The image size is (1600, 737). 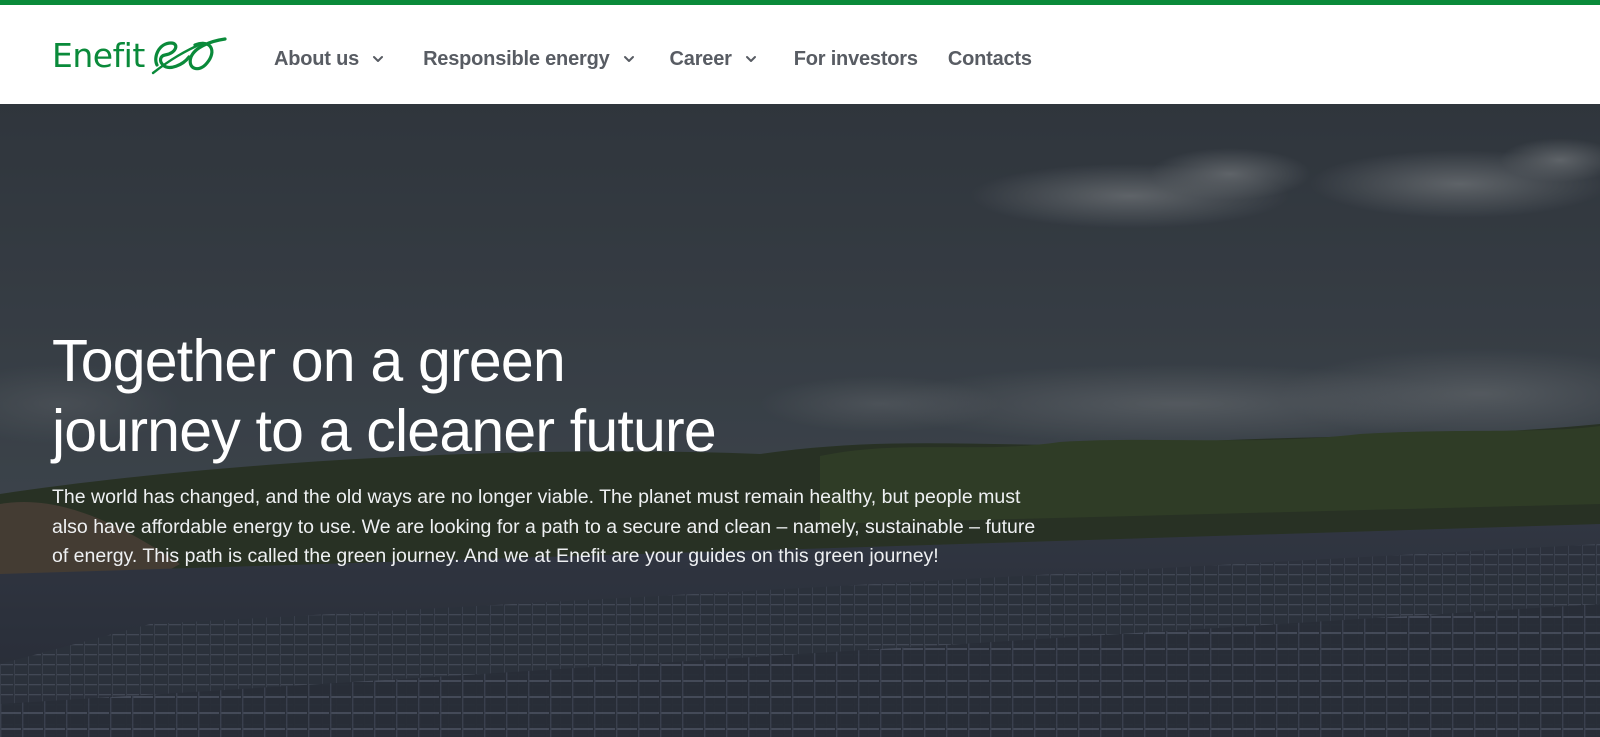 What do you see at coordinates (700, 58) in the screenshot?
I see `nav-item-label: Career` at bounding box center [700, 58].